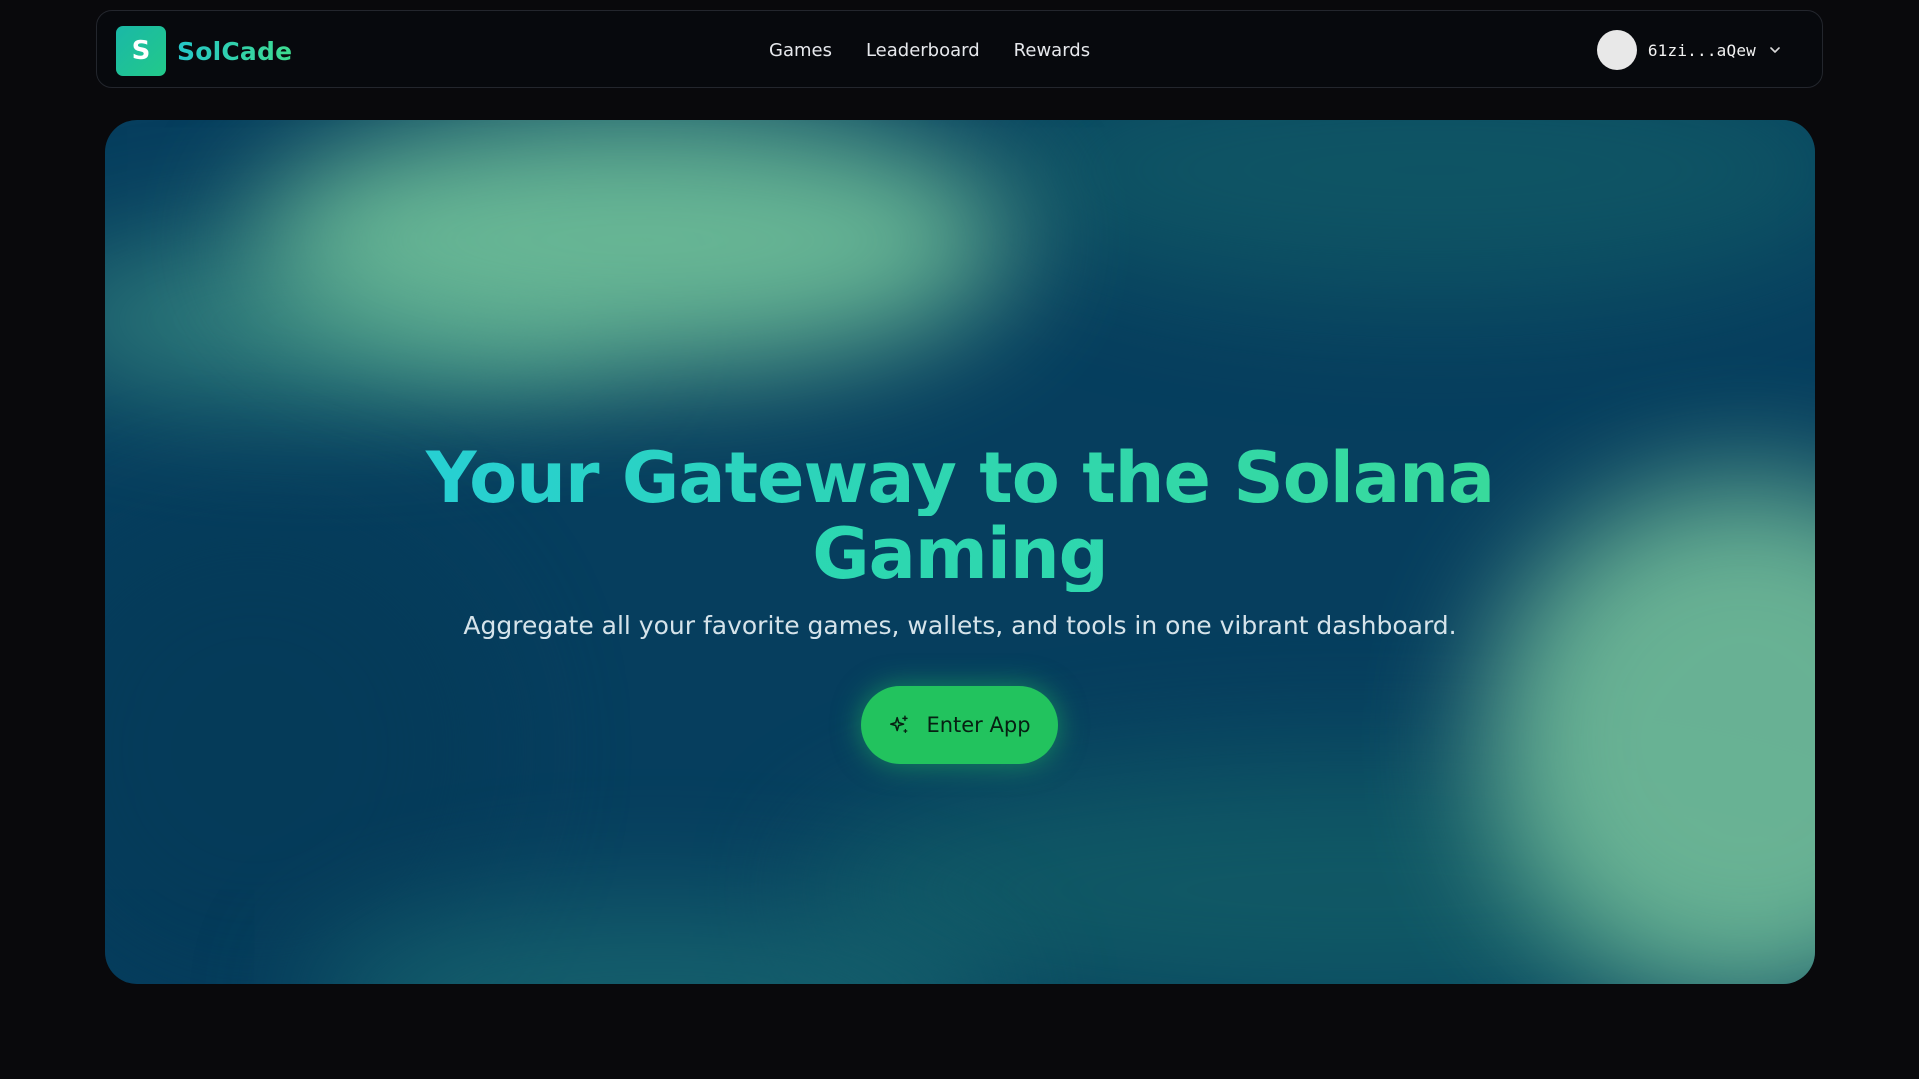  I want to click on enter-app-label: Enter App, so click(978, 725).